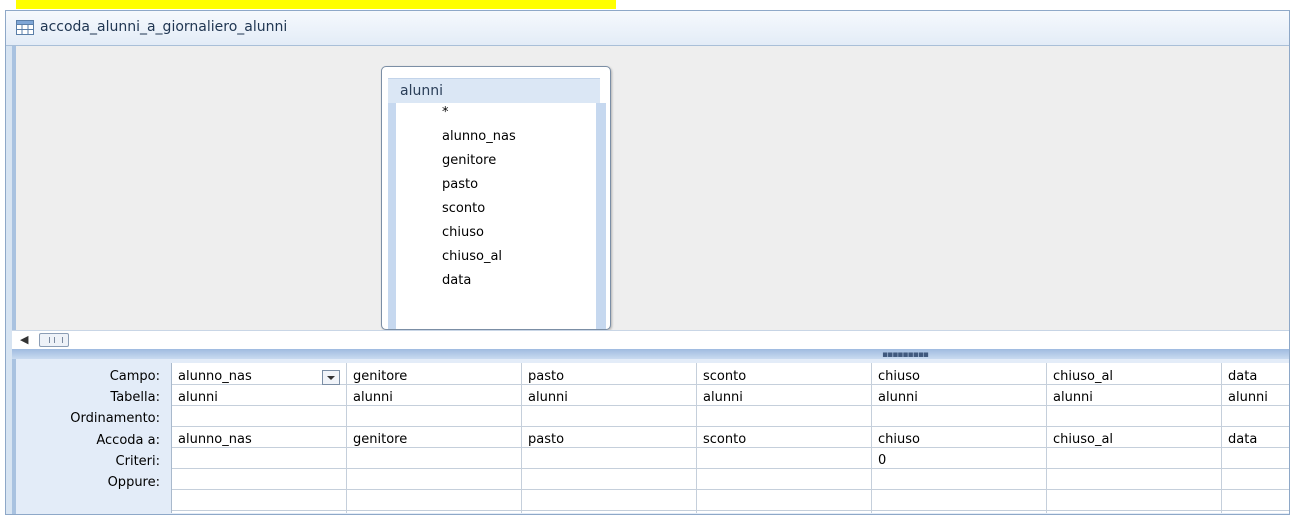 Image resolution: width=1290 pixels, height=515 pixels. I want to click on table-box-header: alunni, so click(494, 90).